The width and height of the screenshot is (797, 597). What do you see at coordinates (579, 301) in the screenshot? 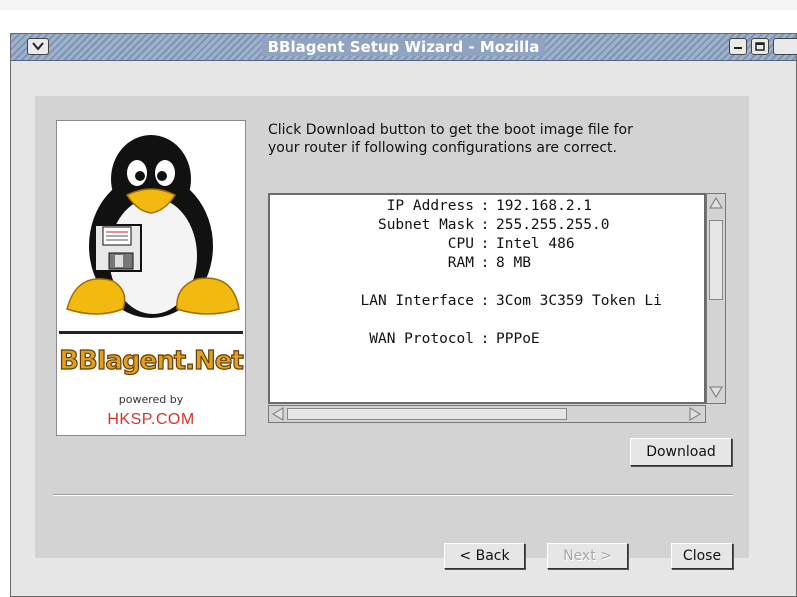
I see `config-value: 3Com 3C359 Token Li` at bounding box center [579, 301].